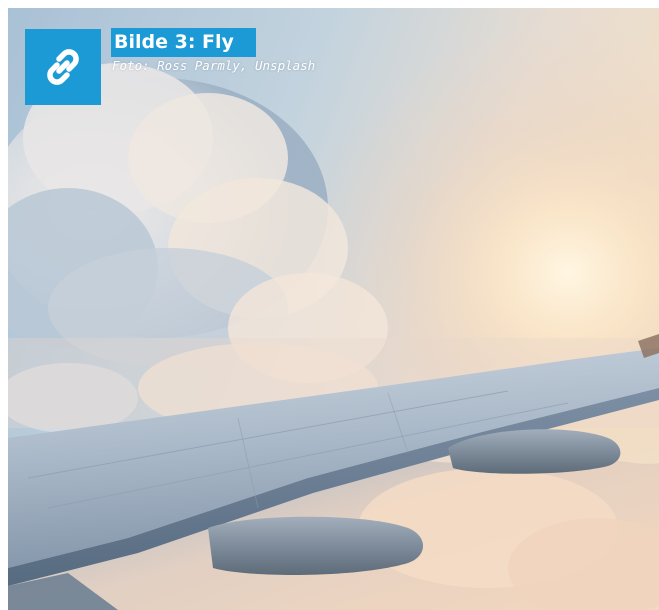  Describe the element at coordinates (214, 65) in the screenshot. I see `photo-credit: Foto: Ross Parmly, Unsplash` at that location.